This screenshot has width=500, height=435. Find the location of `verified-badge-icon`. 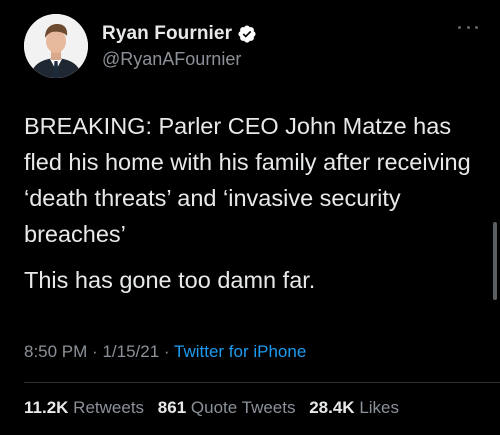

verified-badge-icon is located at coordinates (247, 33).